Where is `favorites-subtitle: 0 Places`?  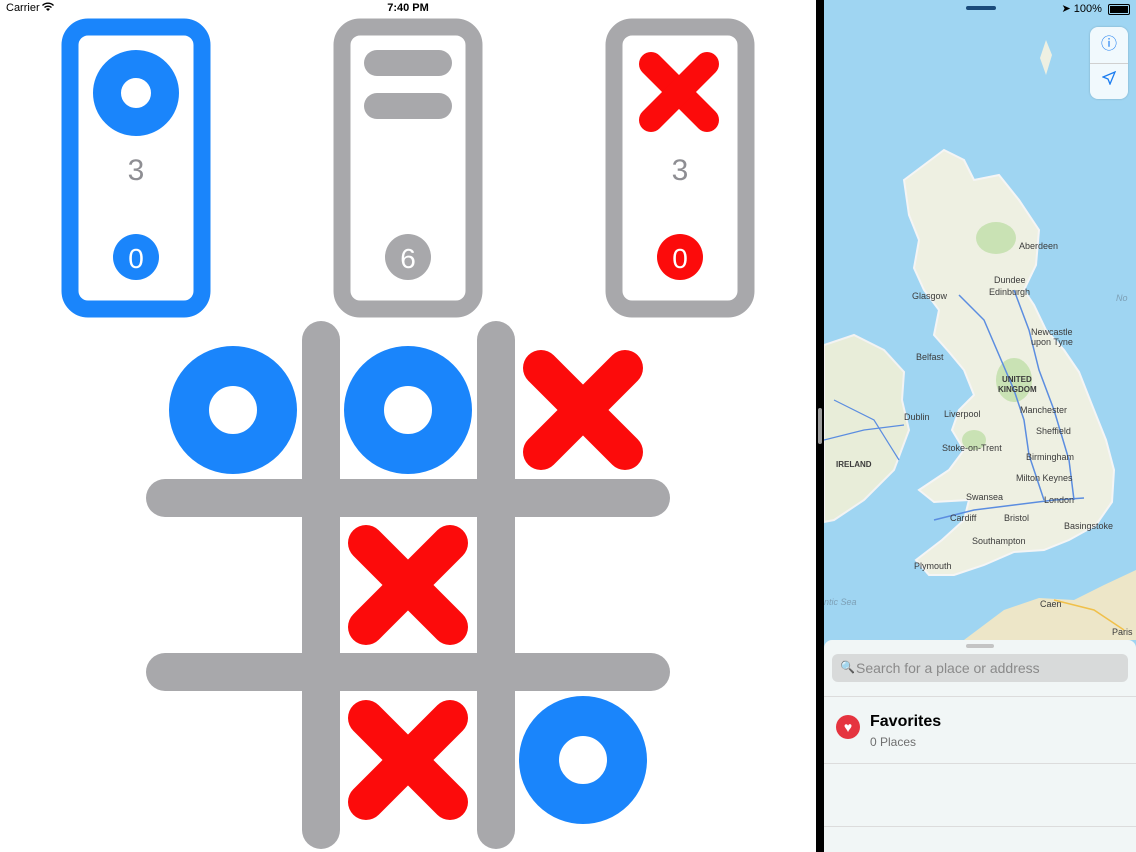
favorites-subtitle: 0 Places is located at coordinates (893, 742).